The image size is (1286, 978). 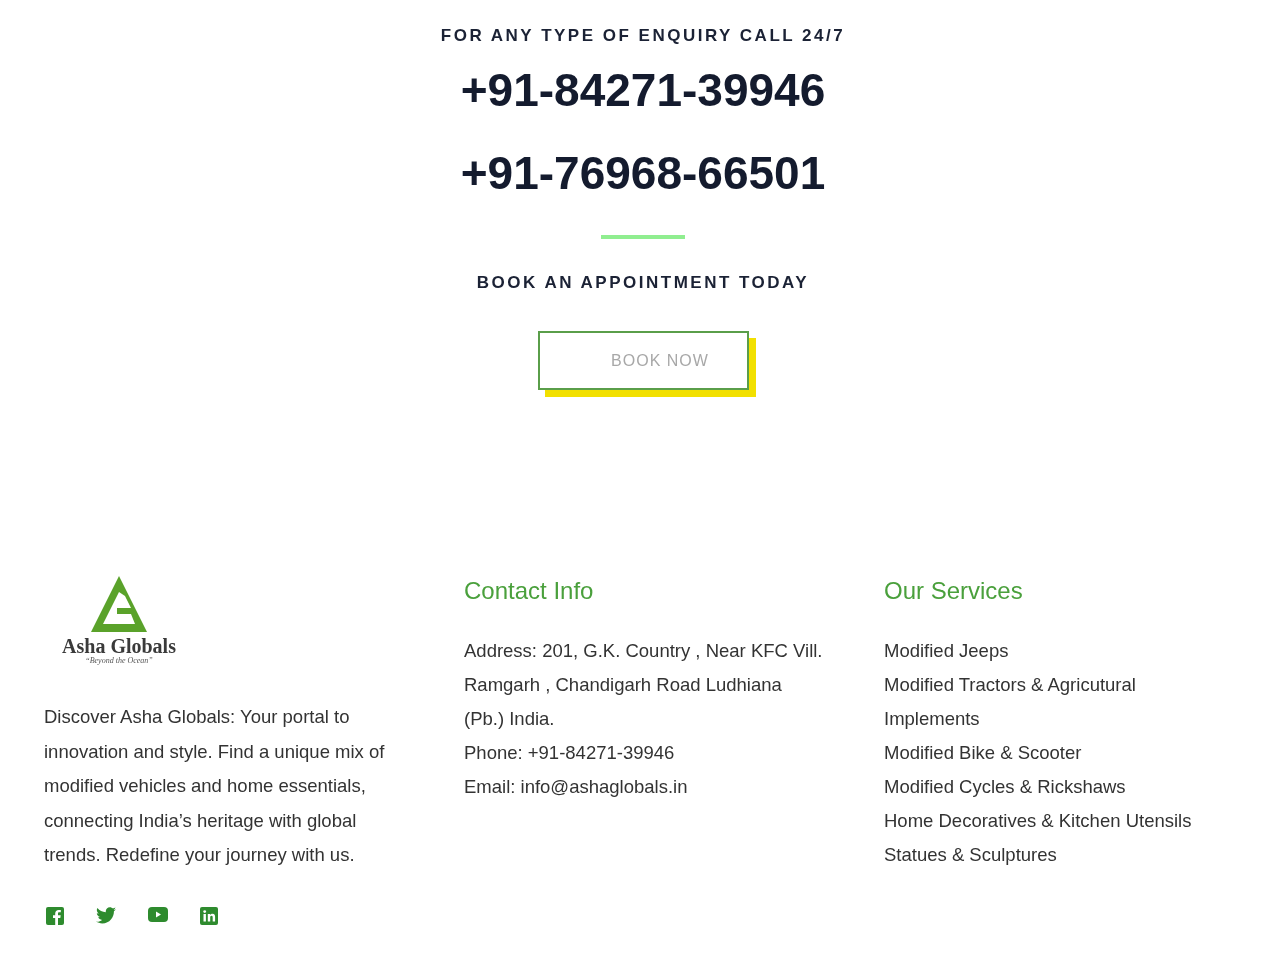 What do you see at coordinates (643, 283) in the screenshot?
I see `appointment-heading: BOOK AN APPOINTMENT TODAY` at bounding box center [643, 283].